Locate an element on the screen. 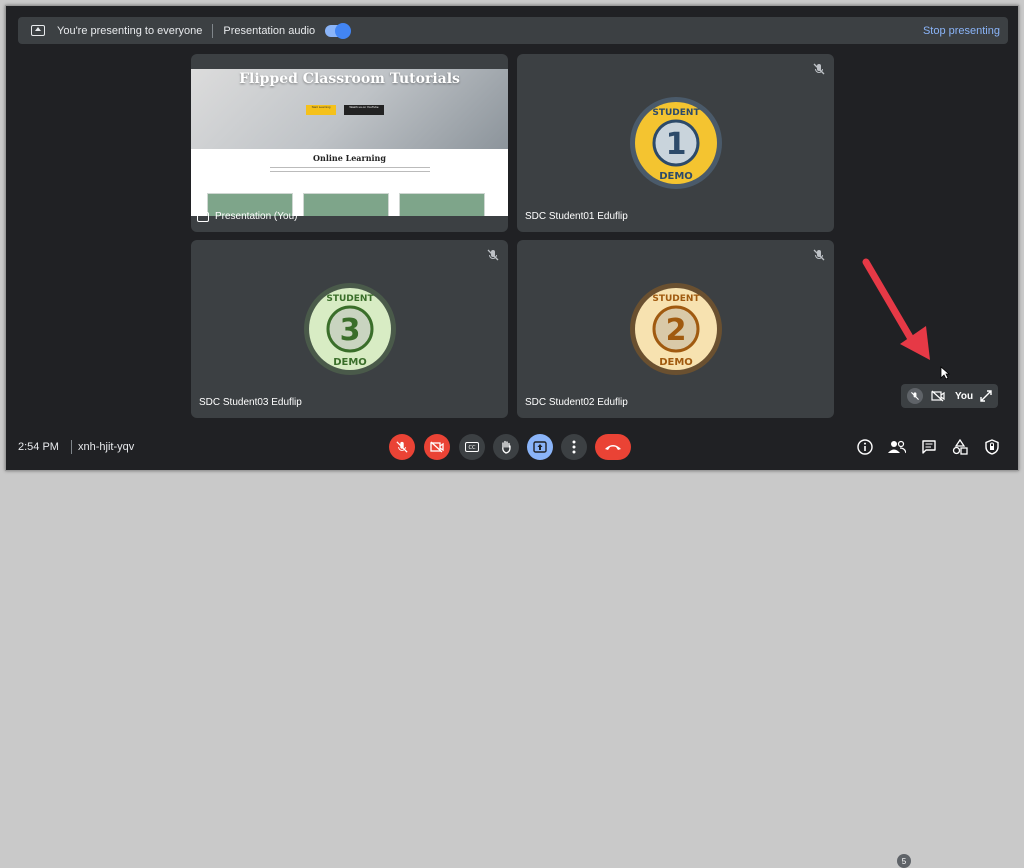 The height and width of the screenshot is (868, 1024). expand-icon is located at coordinates (986, 396).